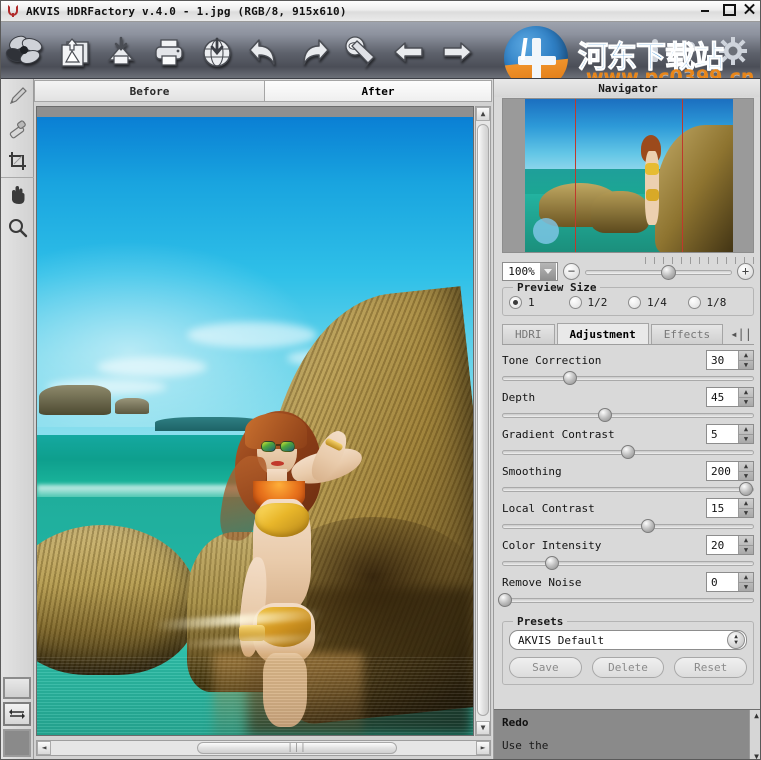 The height and width of the screenshot is (760, 761). Describe the element at coordinates (17, 128) in the screenshot. I see `tool-eraser` at that location.